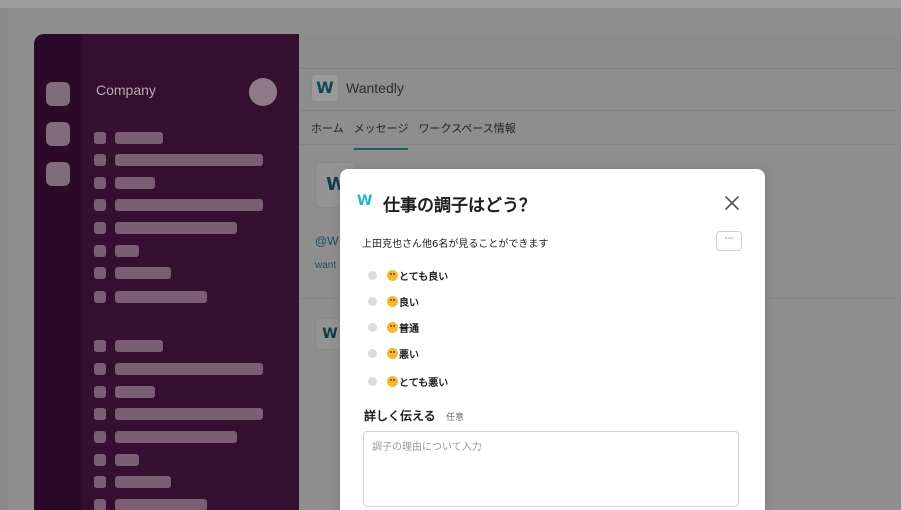 This screenshot has height=510, width=901. I want to click on option-label: とても悪い, so click(424, 383).